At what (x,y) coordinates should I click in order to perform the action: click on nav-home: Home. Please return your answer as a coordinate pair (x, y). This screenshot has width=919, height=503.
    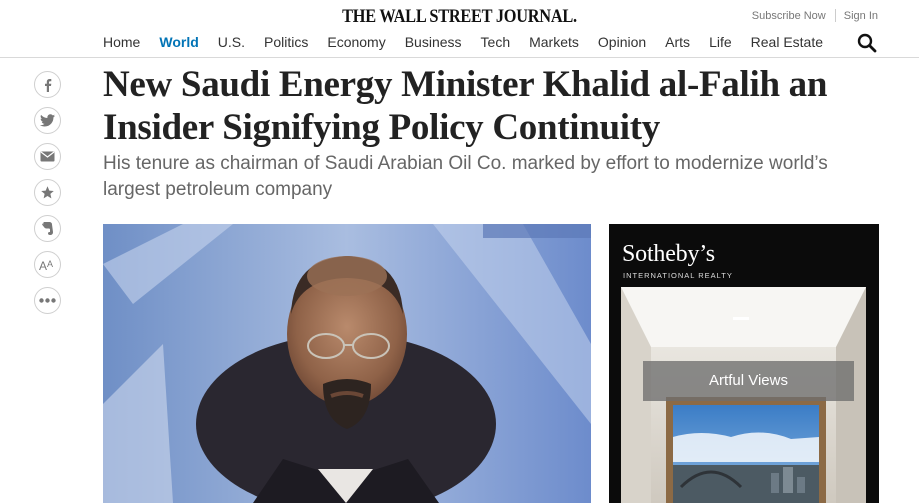
    Looking at the image, I should click on (121, 42).